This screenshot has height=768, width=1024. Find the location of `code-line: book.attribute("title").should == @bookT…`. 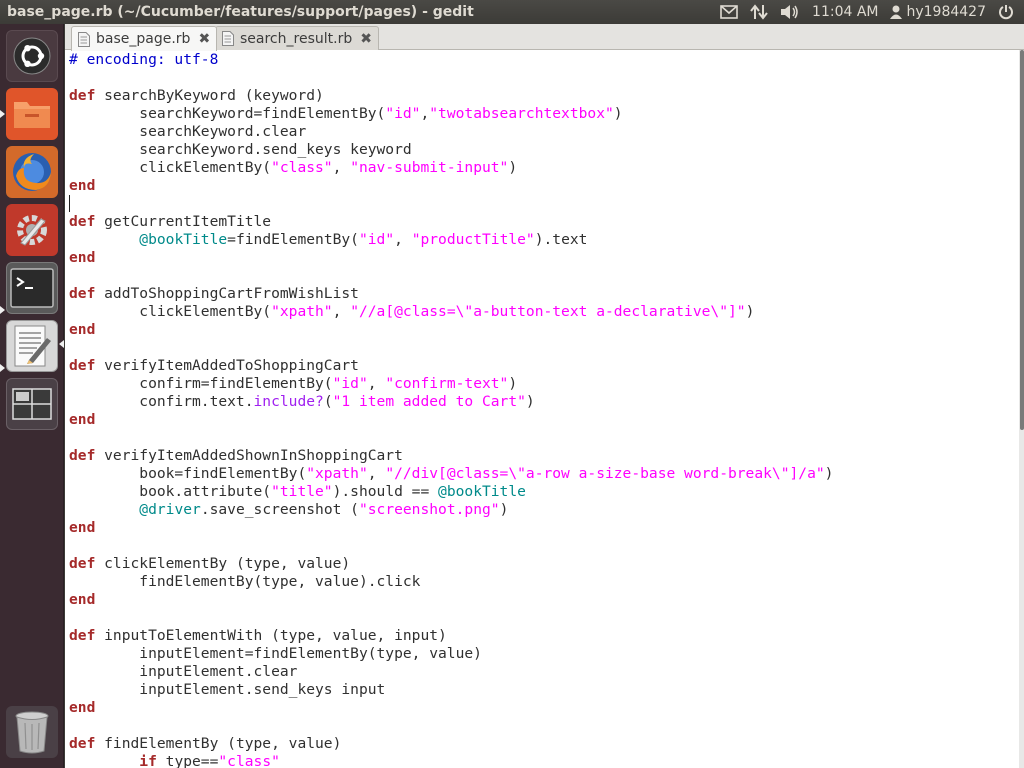

code-line: book.attribute("title").should == @bookT… is located at coordinates (451, 492).